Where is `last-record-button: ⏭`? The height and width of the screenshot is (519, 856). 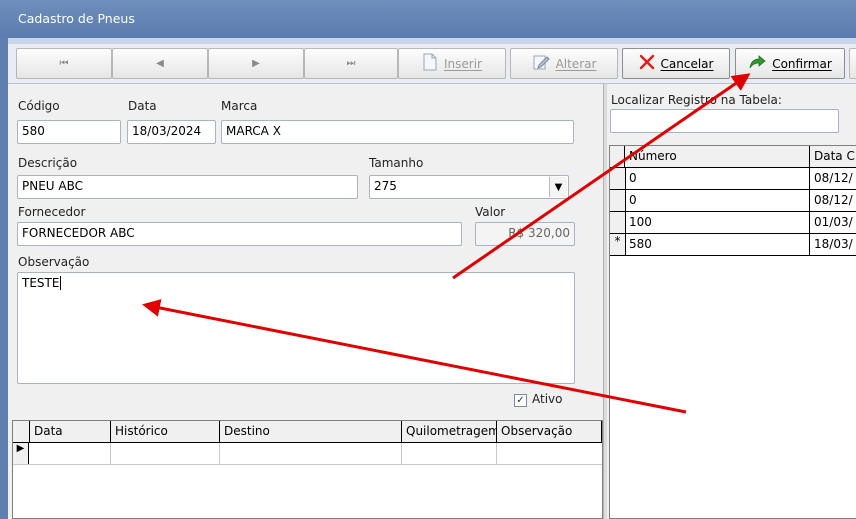
last-record-button: ⏭ is located at coordinates (351, 63).